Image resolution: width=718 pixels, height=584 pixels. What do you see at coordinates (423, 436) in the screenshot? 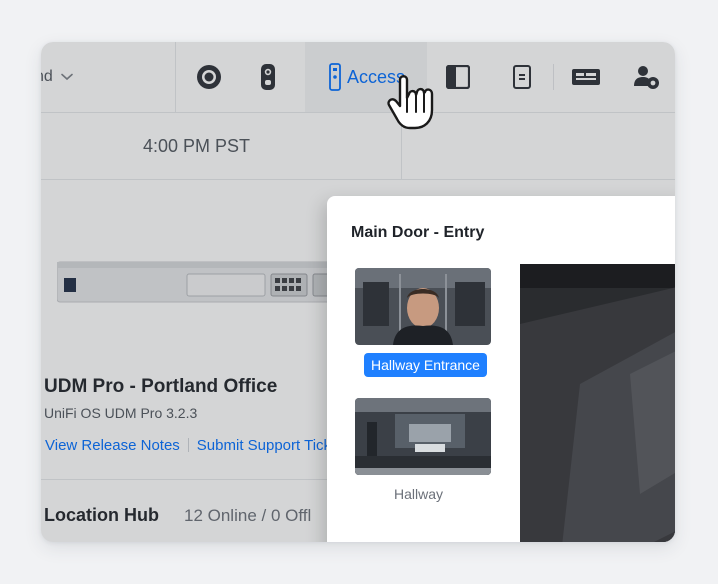
I see `camera-thumbnail-hallway` at bounding box center [423, 436].